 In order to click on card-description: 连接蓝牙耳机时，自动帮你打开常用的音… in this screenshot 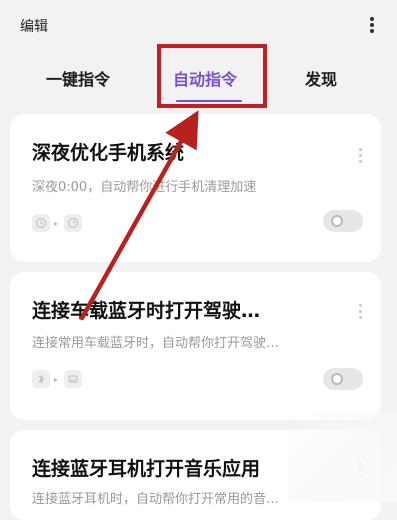, I will do `click(156, 499)`.